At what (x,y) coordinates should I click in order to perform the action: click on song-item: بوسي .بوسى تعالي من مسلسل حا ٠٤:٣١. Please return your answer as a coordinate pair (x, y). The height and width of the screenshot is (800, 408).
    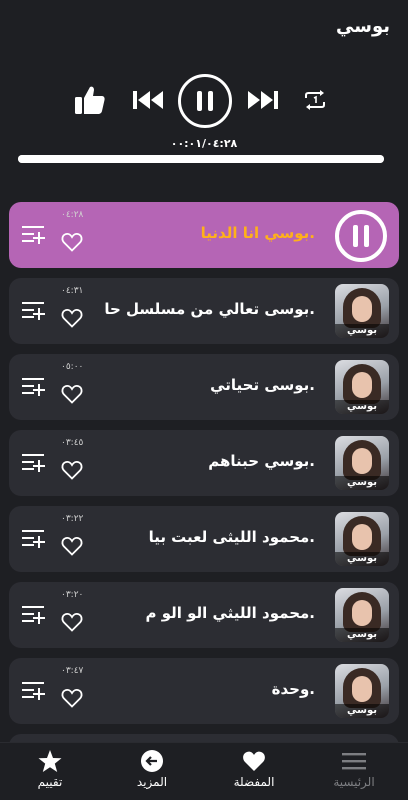
    Looking at the image, I should click on (204, 311).